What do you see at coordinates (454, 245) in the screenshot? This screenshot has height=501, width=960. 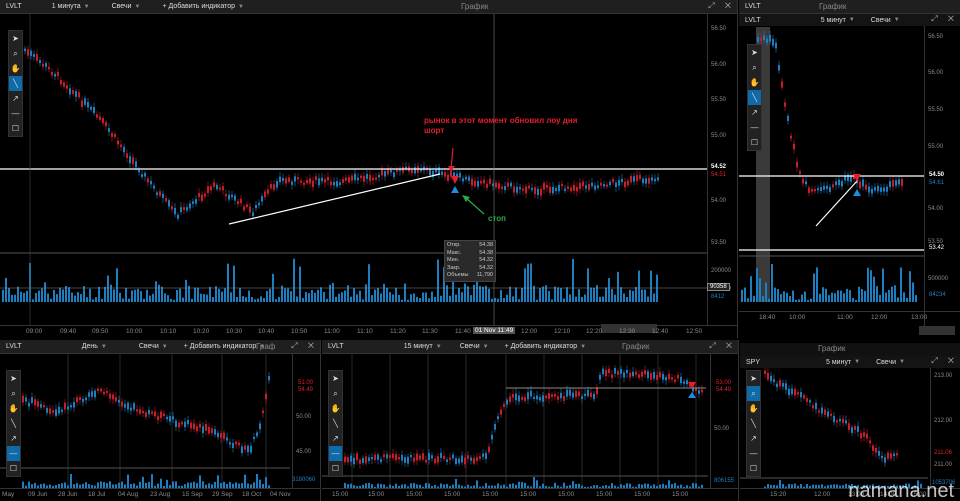 I see `tooltip-label: Откр.` at bounding box center [454, 245].